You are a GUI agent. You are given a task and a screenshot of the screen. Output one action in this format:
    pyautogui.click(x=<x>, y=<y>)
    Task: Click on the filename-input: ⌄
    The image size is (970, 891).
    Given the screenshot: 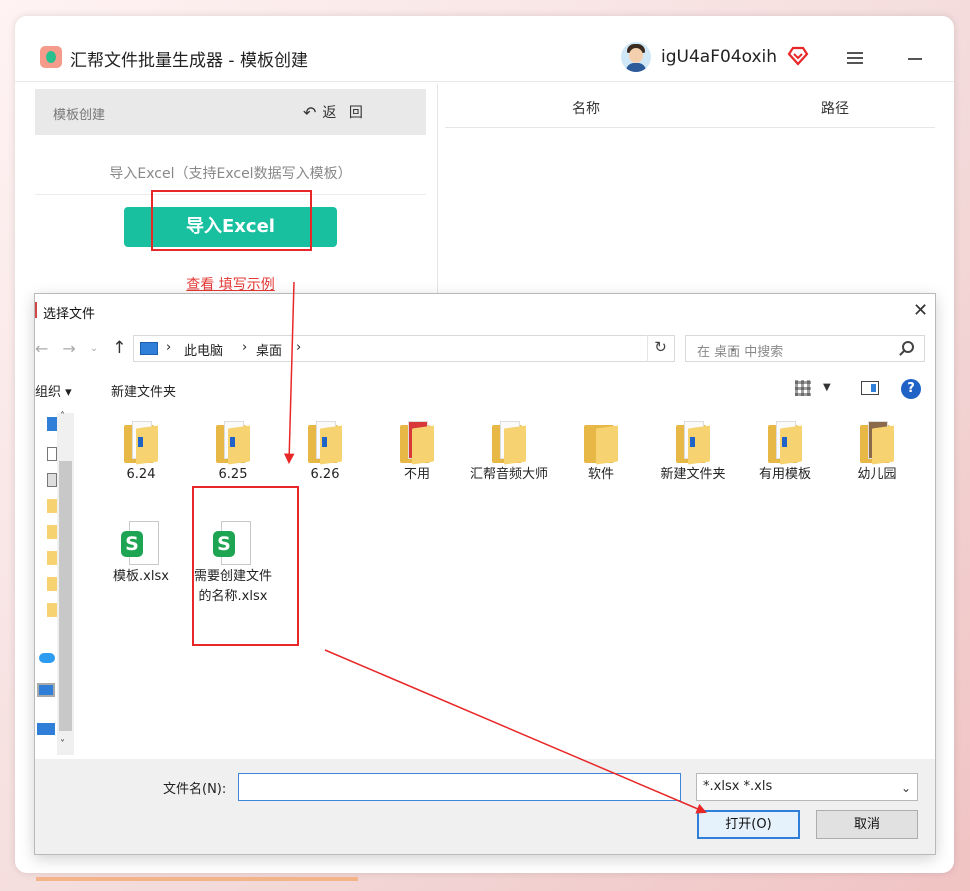 What is the action you would take?
    pyautogui.click(x=557, y=787)
    